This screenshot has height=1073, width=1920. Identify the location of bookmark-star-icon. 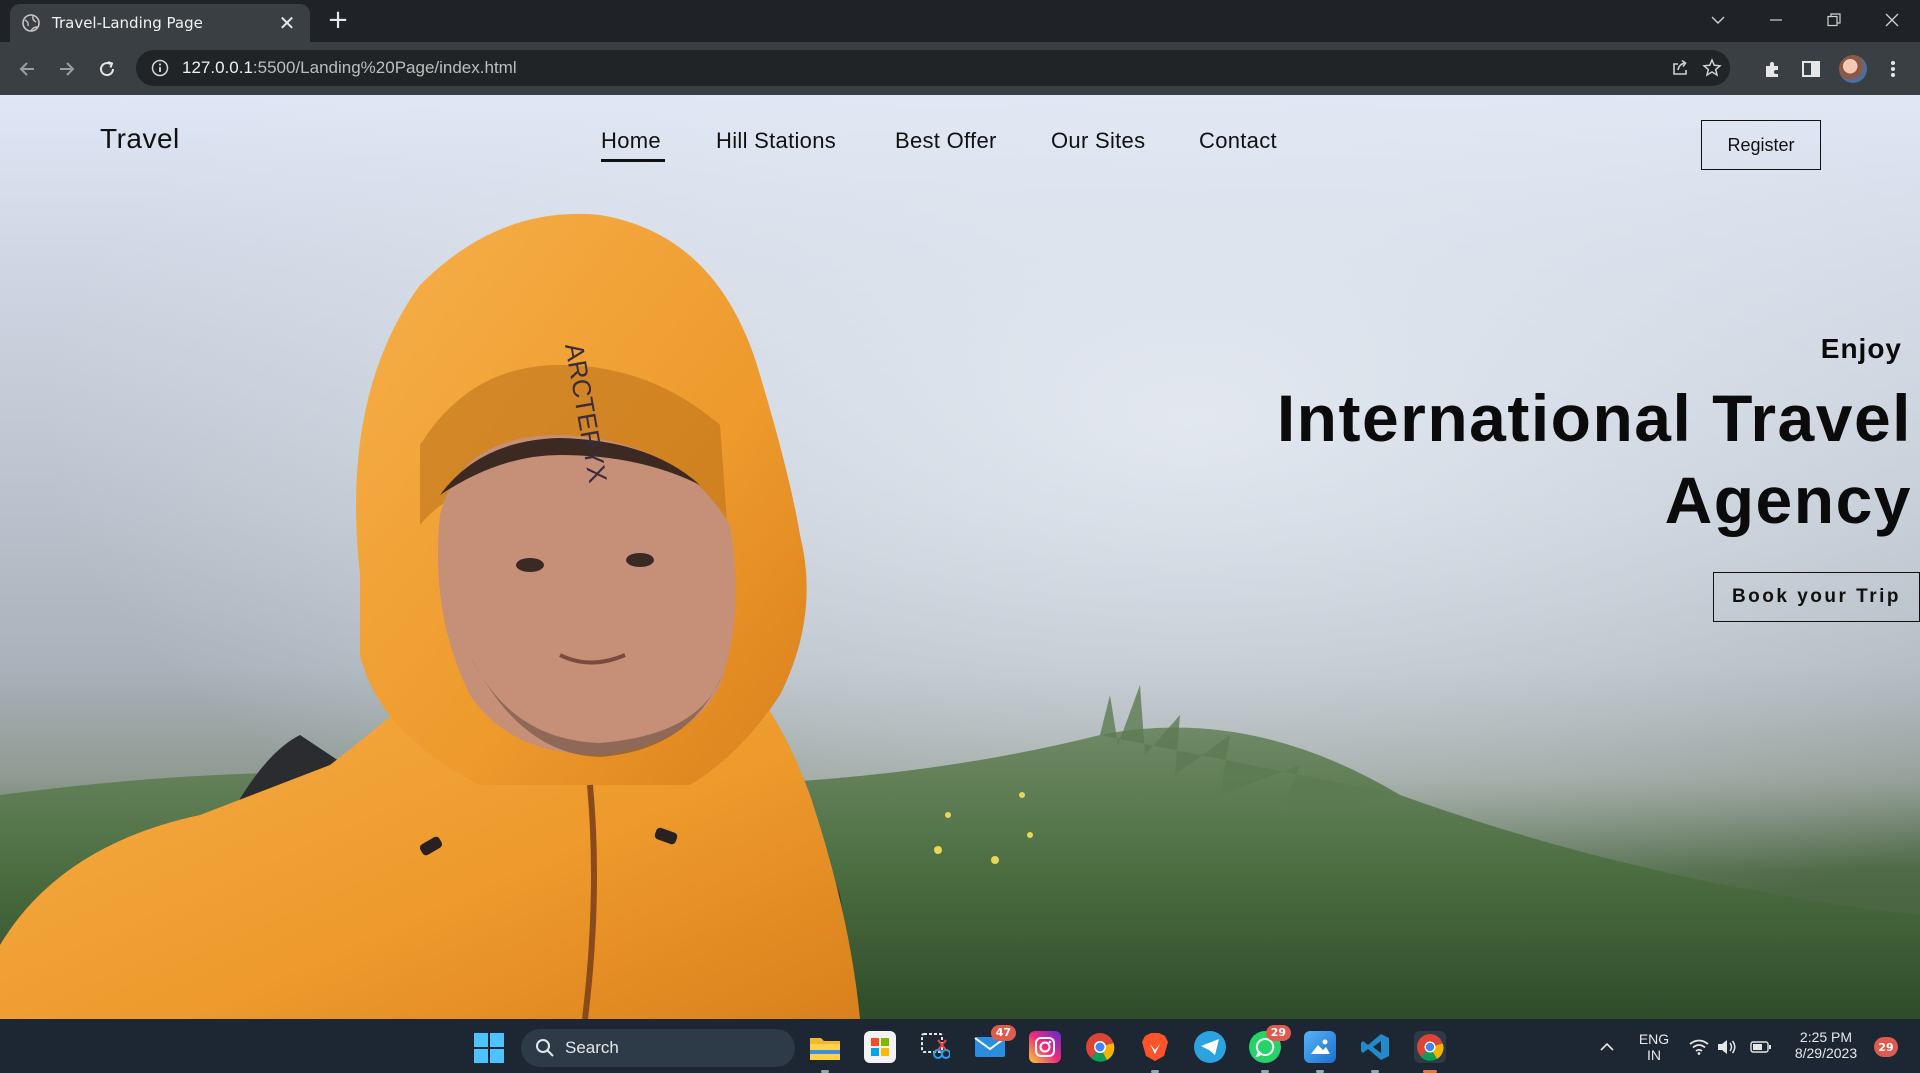
(1712, 68).